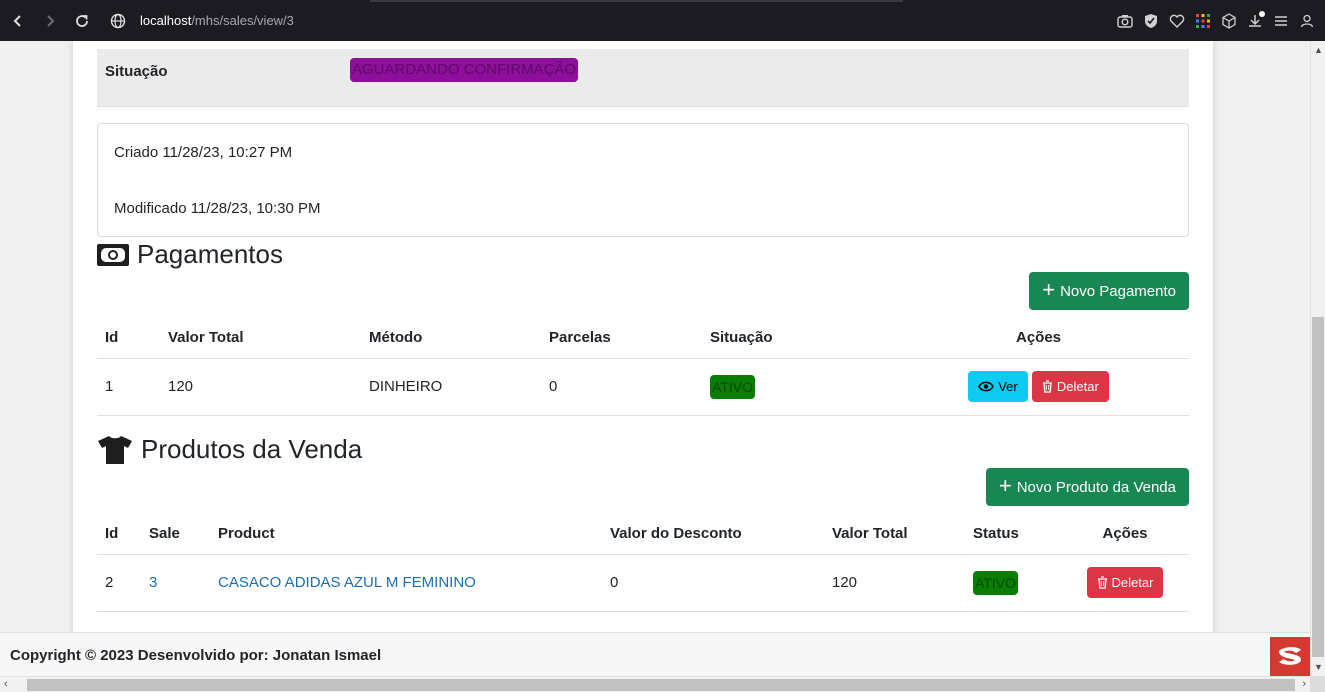  Describe the element at coordinates (1307, 21) in the screenshot. I see `profile-icon` at that location.